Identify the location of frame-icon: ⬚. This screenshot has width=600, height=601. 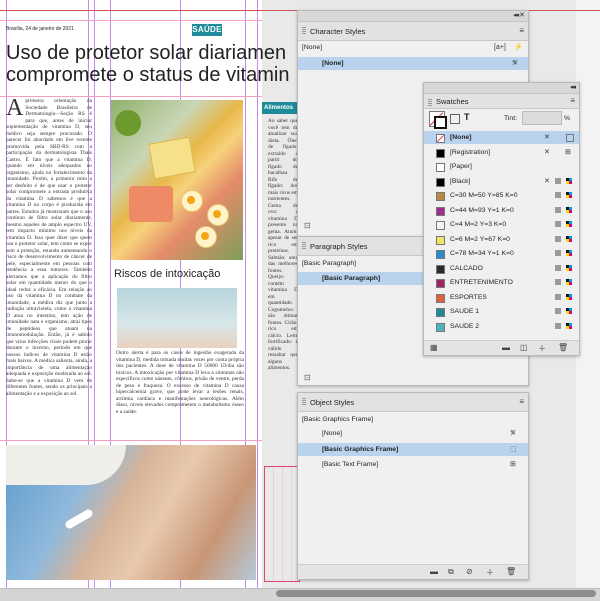
(513, 449).